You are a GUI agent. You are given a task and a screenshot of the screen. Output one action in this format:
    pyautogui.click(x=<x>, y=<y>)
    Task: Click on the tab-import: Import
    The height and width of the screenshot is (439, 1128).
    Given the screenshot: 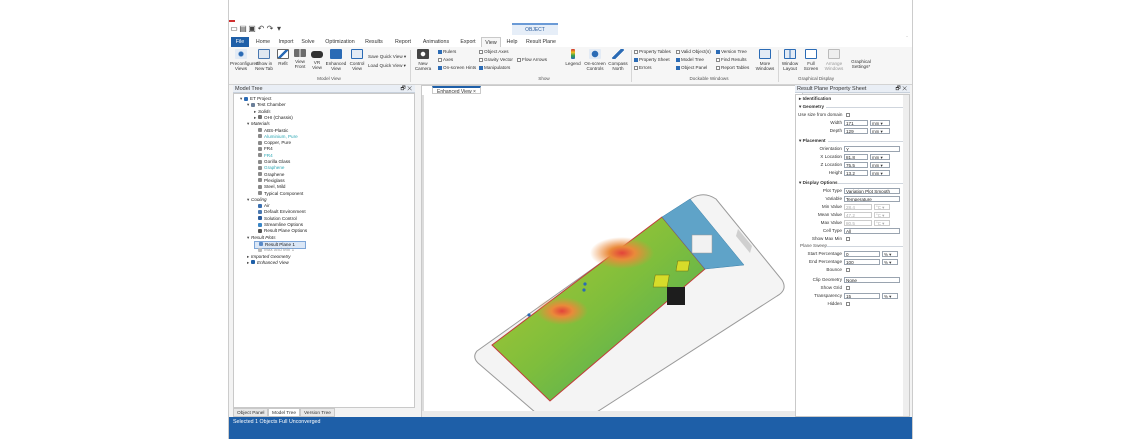 What is the action you would take?
    pyautogui.click(x=286, y=42)
    